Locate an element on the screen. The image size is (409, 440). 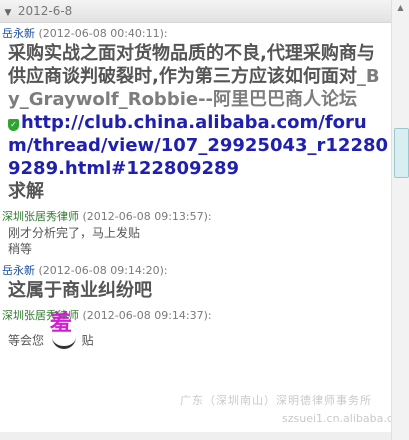
message-line: 稍等 is located at coordinates (20, 249).